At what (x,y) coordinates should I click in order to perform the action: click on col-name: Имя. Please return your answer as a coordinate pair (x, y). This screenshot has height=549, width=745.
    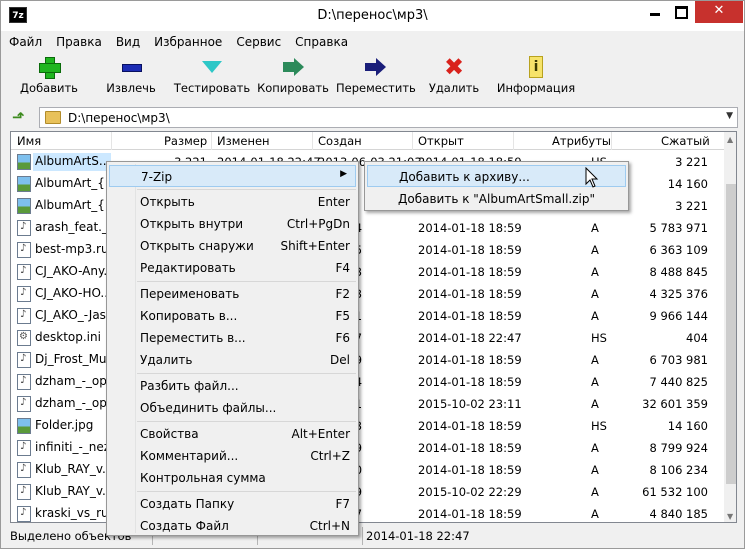
    Looking at the image, I should click on (29, 141).